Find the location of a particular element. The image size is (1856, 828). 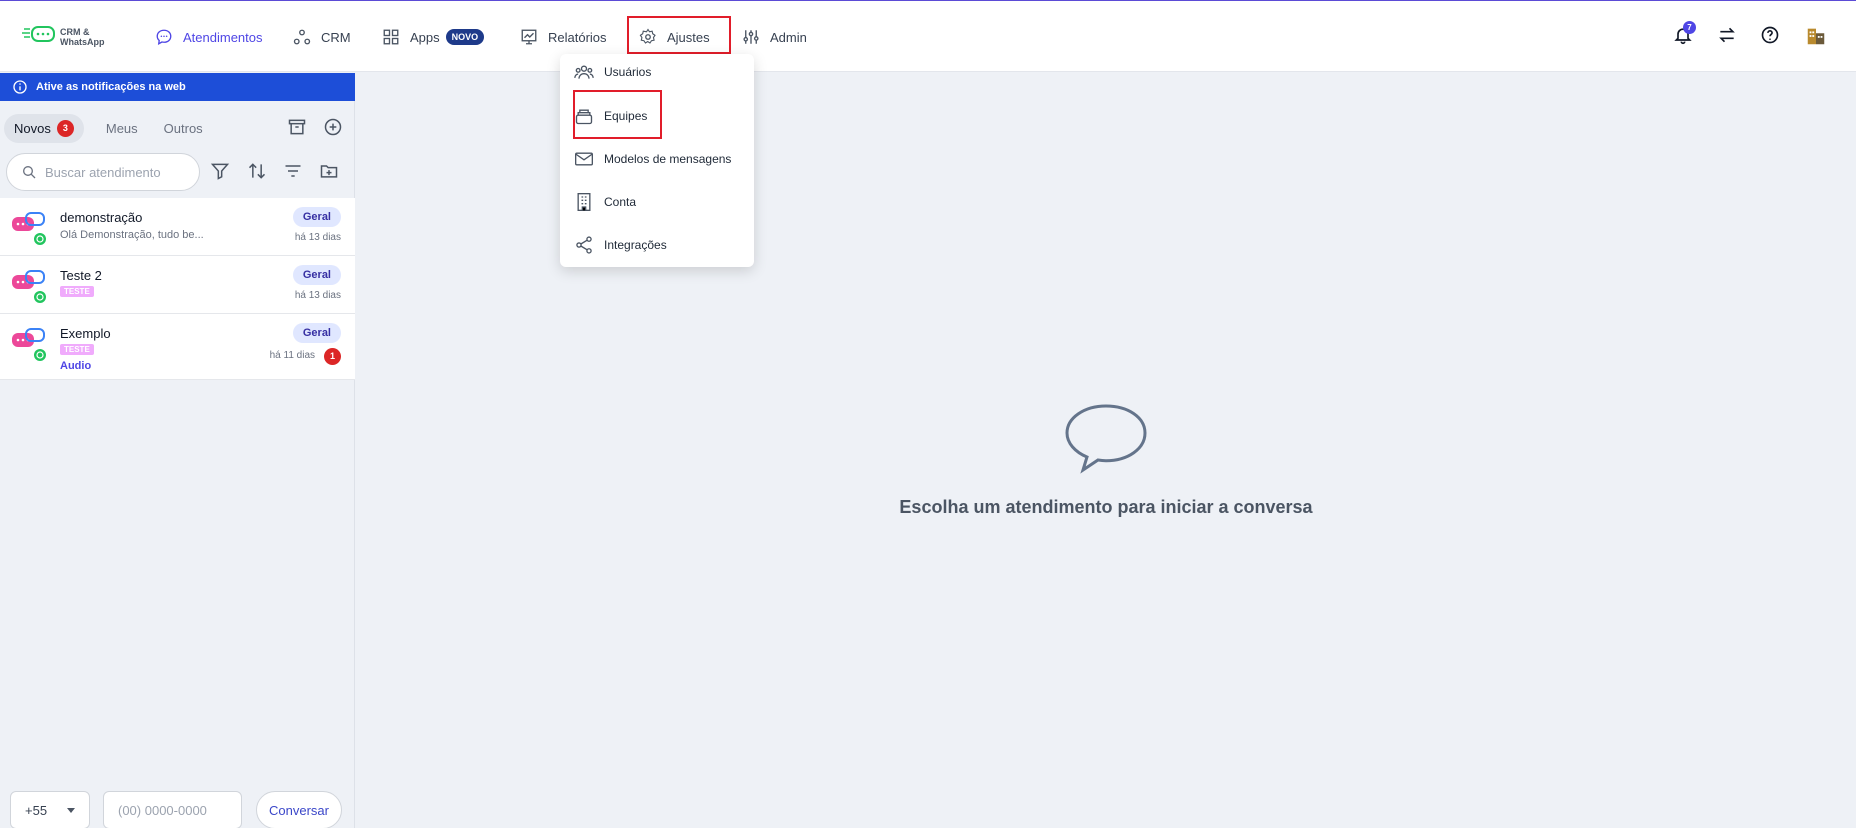

tab-meus: Meus is located at coordinates (122, 128).